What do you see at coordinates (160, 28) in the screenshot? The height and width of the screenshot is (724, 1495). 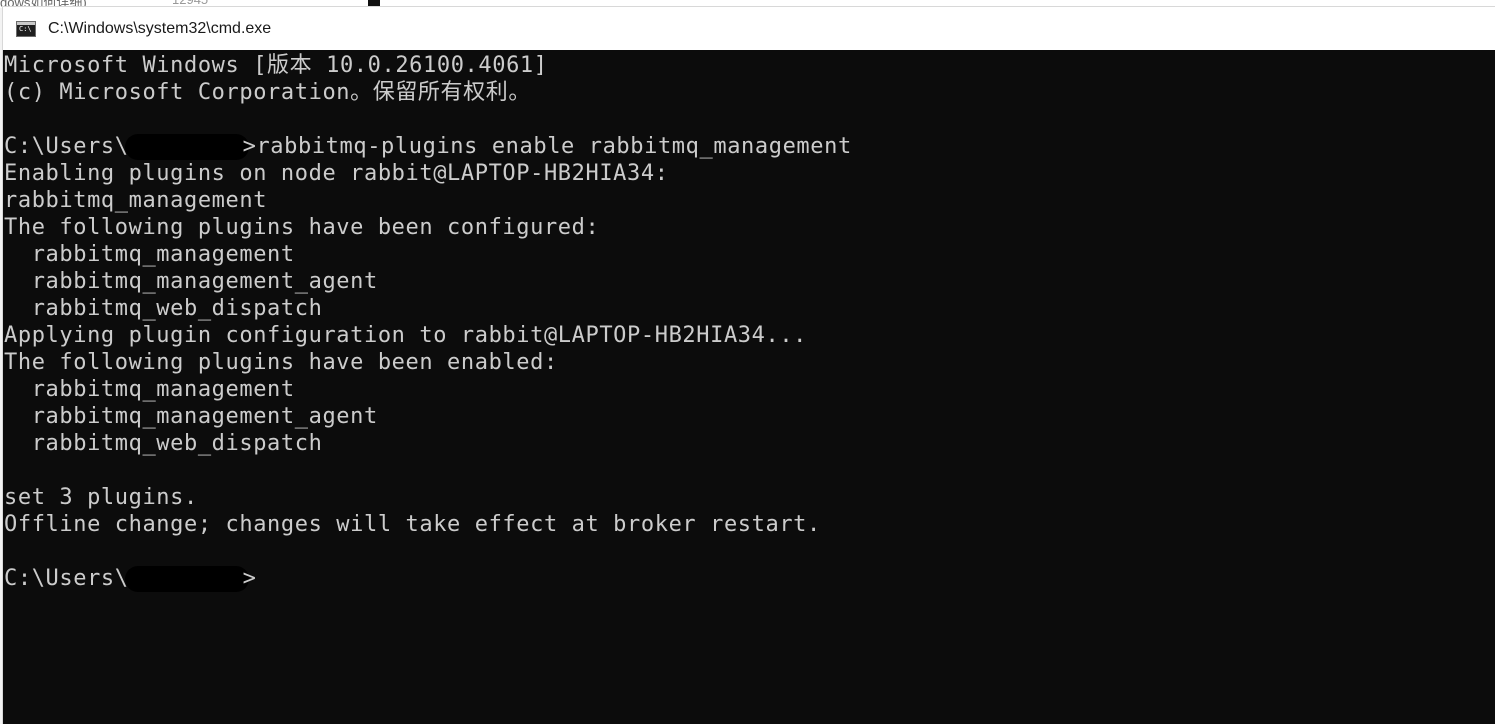 I see `window-title: C:\Windows\system32\cmd.exe` at bounding box center [160, 28].